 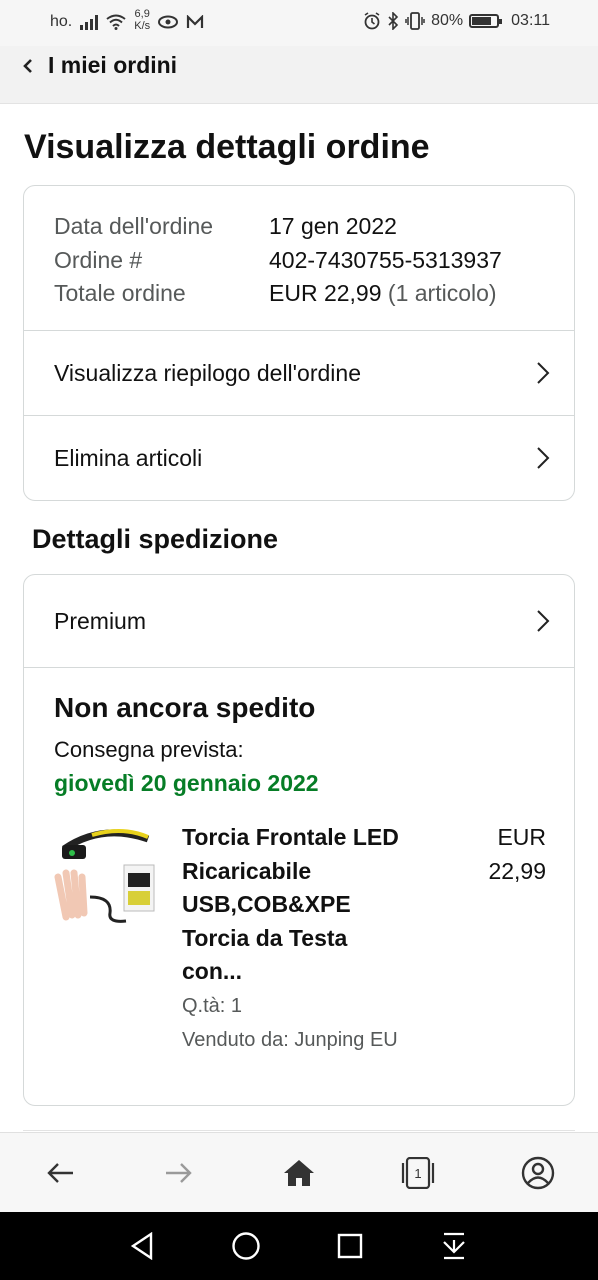 I want to click on shipment-status: Non ancora spedito, so click(x=185, y=707).